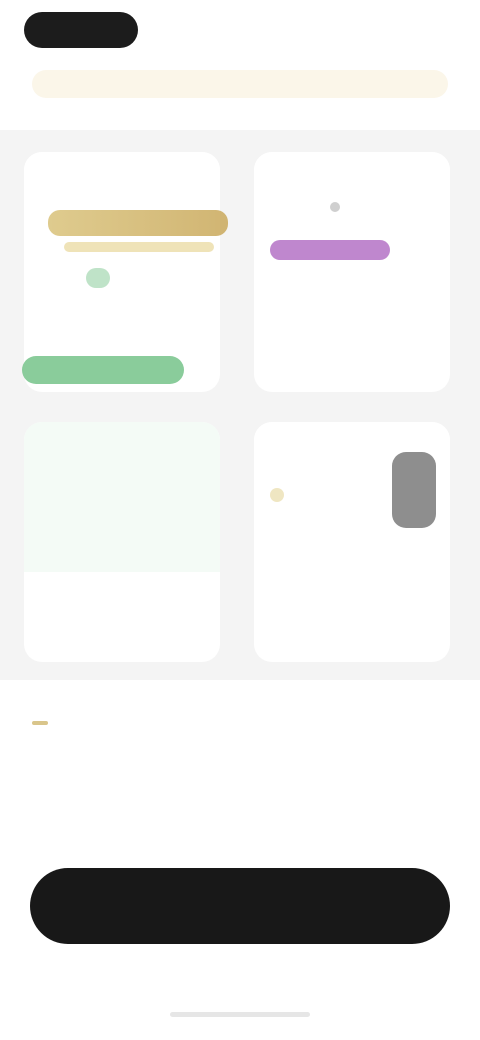  What do you see at coordinates (240, 1014) in the screenshot?
I see `home-indicator` at bounding box center [240, 1014].